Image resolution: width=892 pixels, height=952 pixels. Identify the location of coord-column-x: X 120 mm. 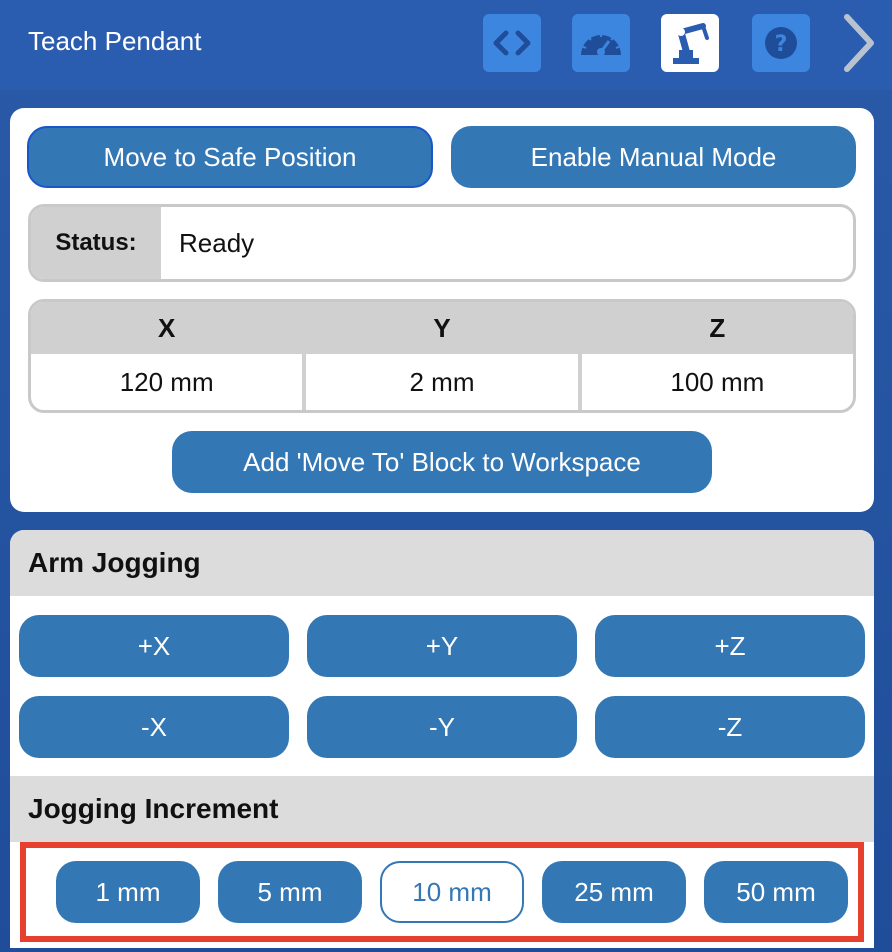
(167, 356).